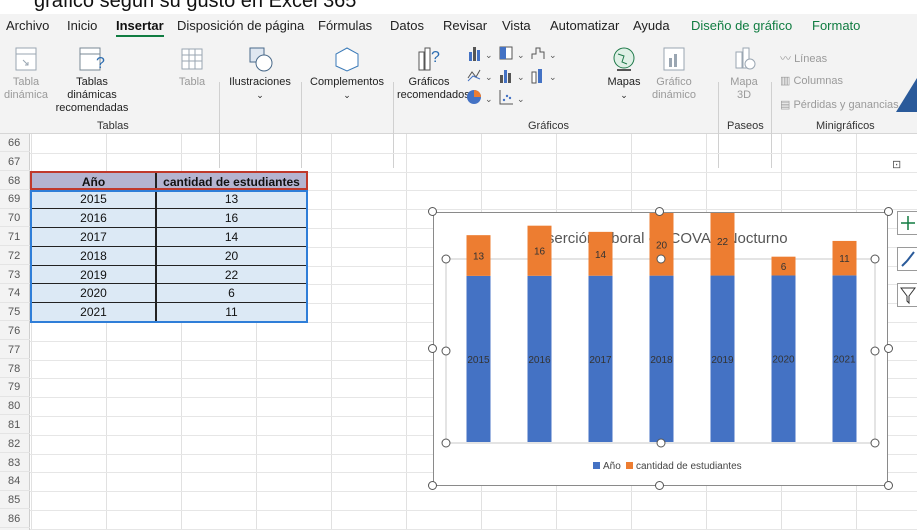  What do you see at coordinates (844, 360) in the screenshot?
I see `data-label-ano: 2021` at bounding box center [844, 360].